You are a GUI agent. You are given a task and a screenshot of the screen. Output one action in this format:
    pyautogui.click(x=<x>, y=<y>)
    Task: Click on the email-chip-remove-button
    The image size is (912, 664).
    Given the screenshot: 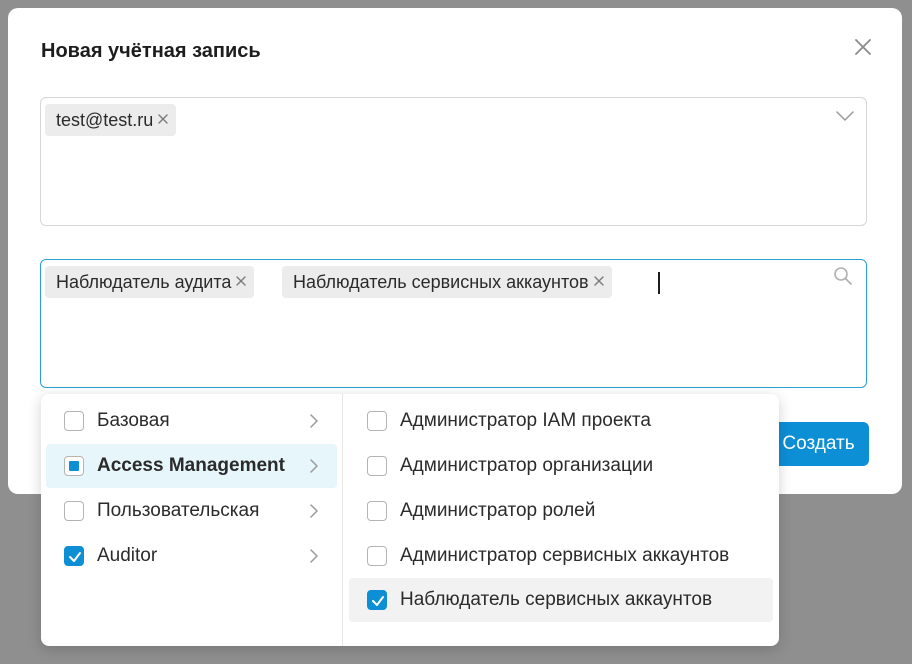 What is the action you would take?
    pyautogui.click(x=163, y=120)
    